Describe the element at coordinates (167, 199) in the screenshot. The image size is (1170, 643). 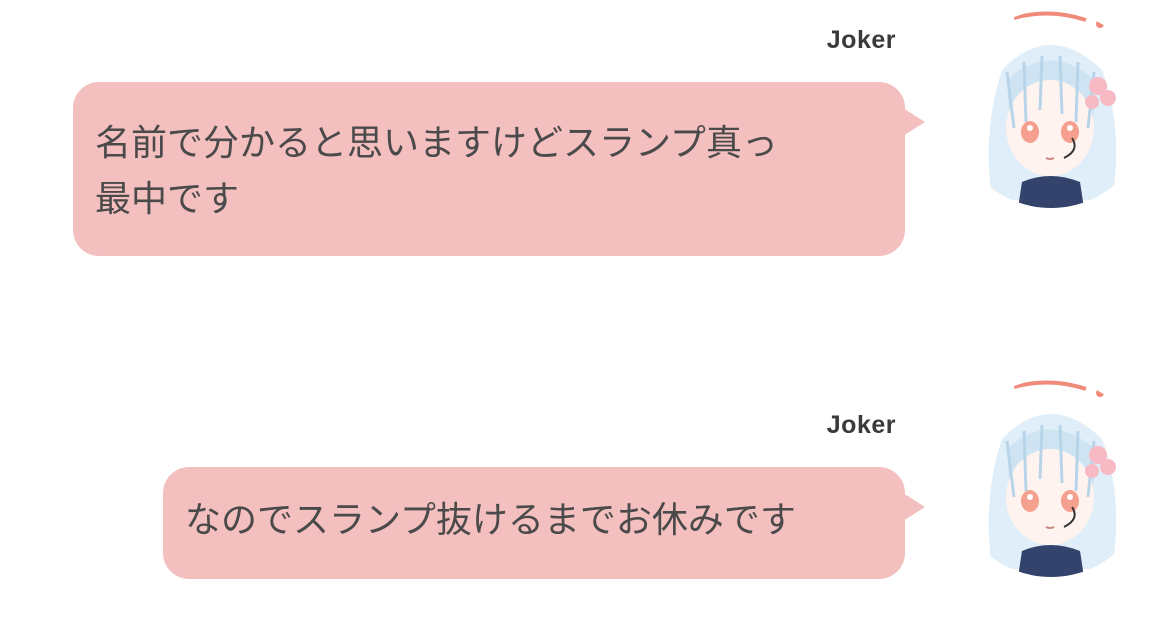
I see `message-text-line: 最中です` at that location.